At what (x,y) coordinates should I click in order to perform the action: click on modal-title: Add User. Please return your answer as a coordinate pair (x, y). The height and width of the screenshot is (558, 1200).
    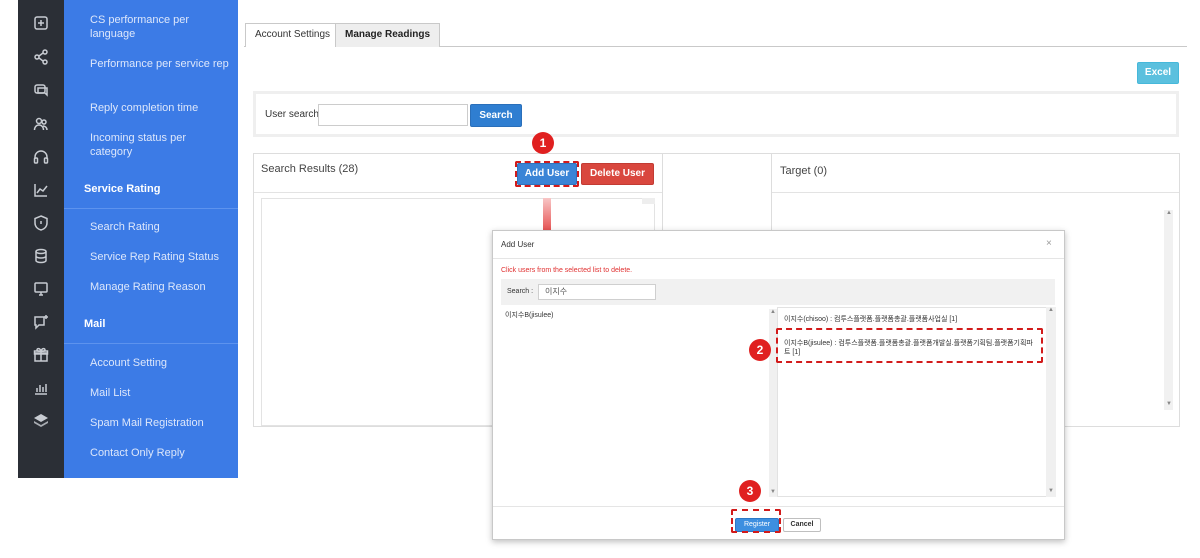
    Looking at the image, I should click on (518, 244).